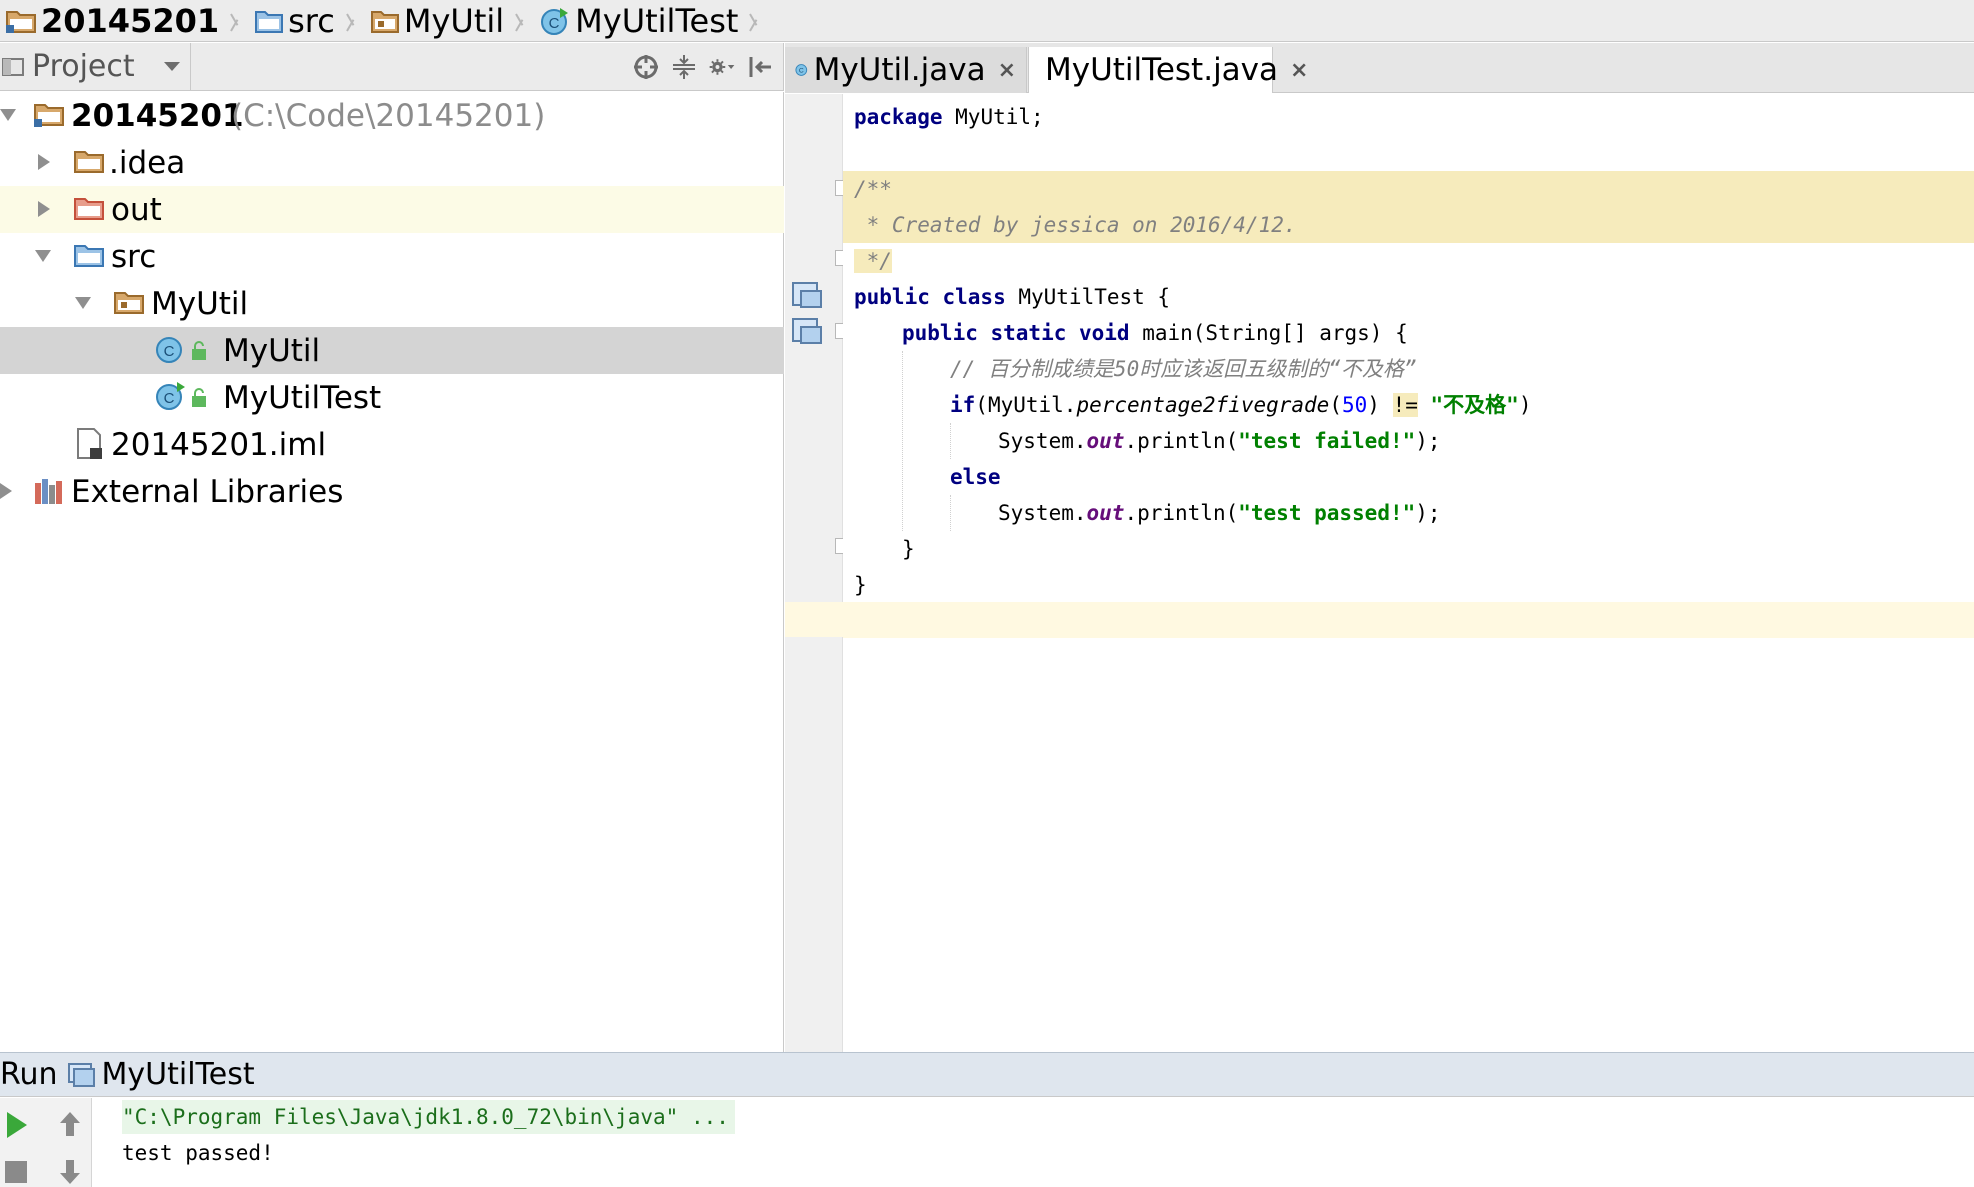 Image resolution: width=1974 pixels, height=1187 pixels. Describe the element at coordinates (646, 67) in the screenshot. I see `locate-icon` at that location.